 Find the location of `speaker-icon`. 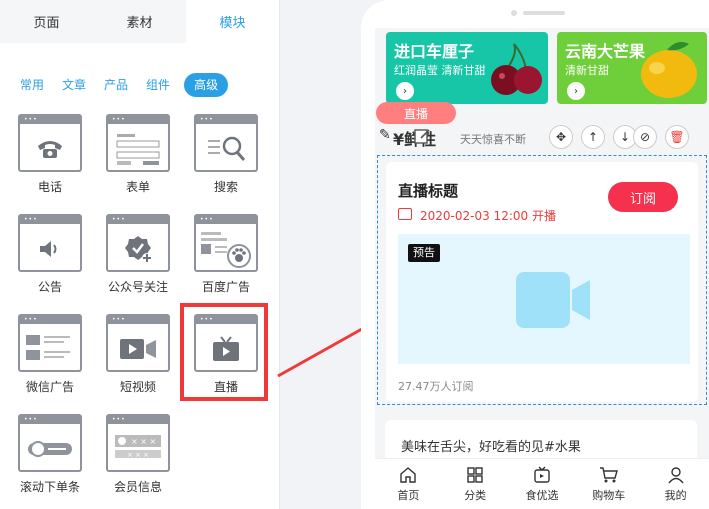

speaker-icon is located at coordinates (50, 249).